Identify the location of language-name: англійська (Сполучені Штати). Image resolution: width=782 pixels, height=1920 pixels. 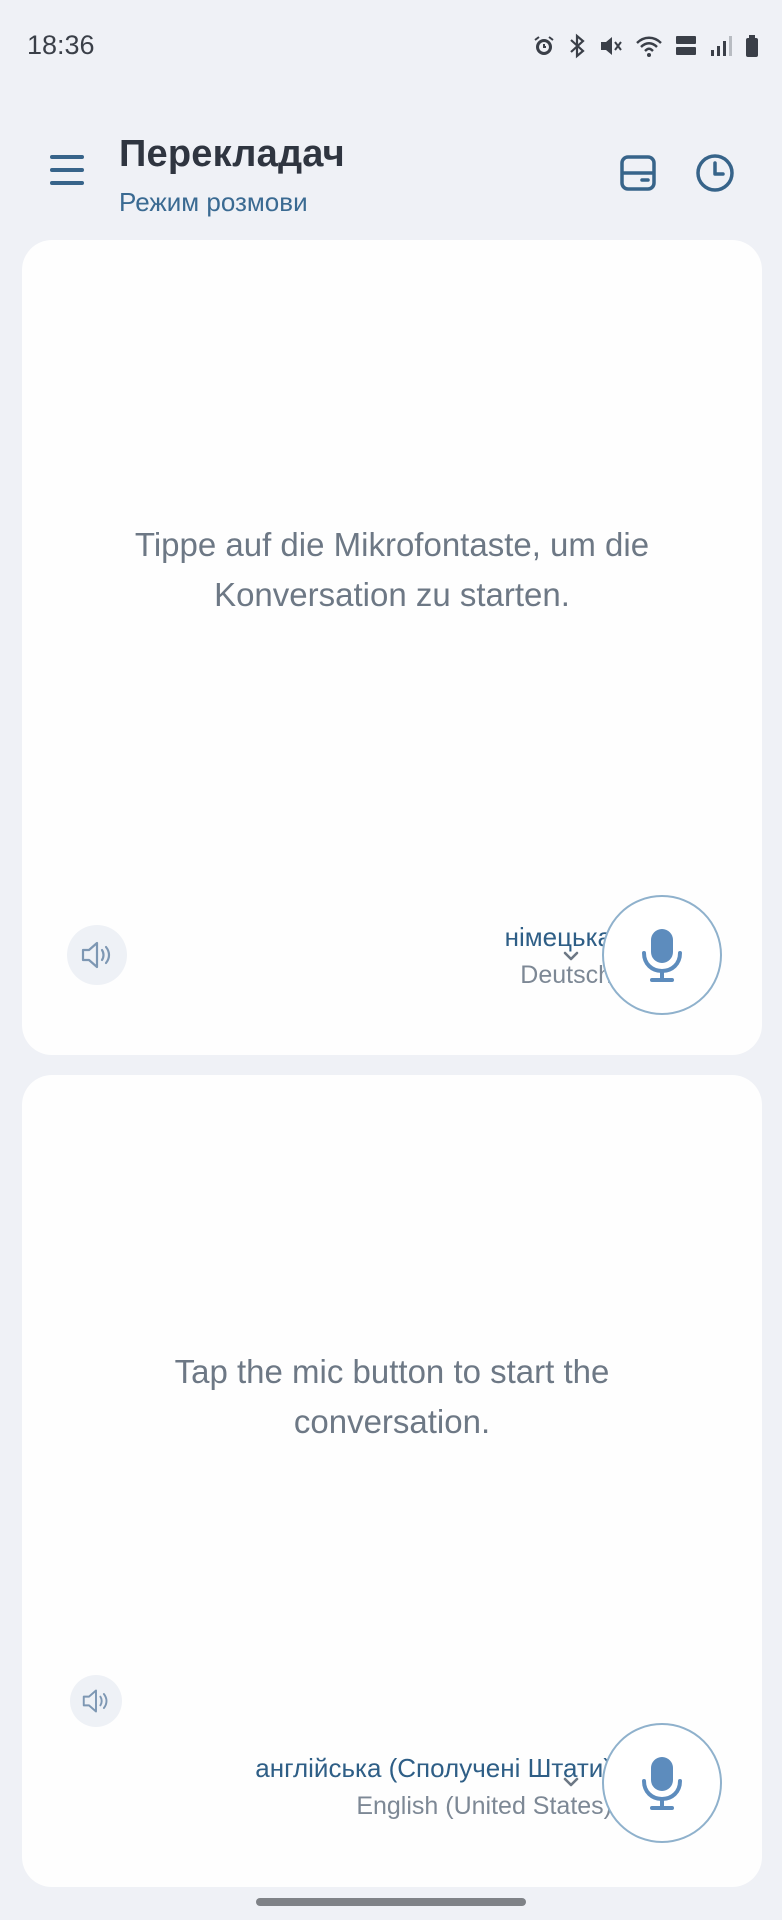
(433, 1768).